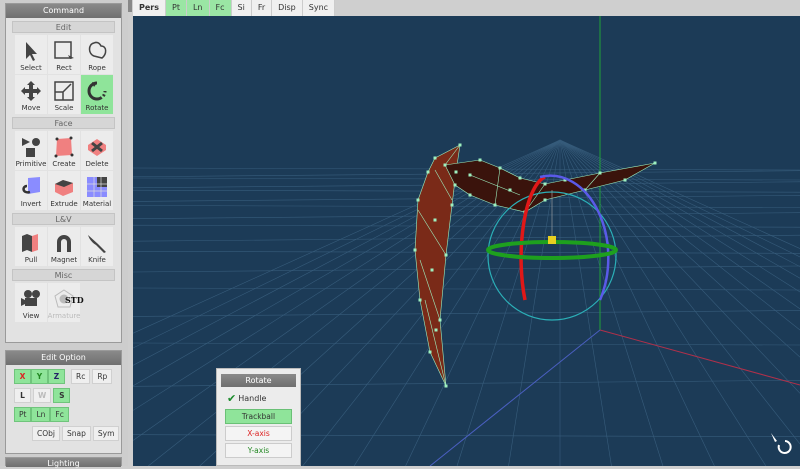 The width and height of the screenshot is (800, 469). What do you see at coordinates (56, 376) in the screenshot?
I see `axis-z-toggle: Z` at bounding box center [56, 376].